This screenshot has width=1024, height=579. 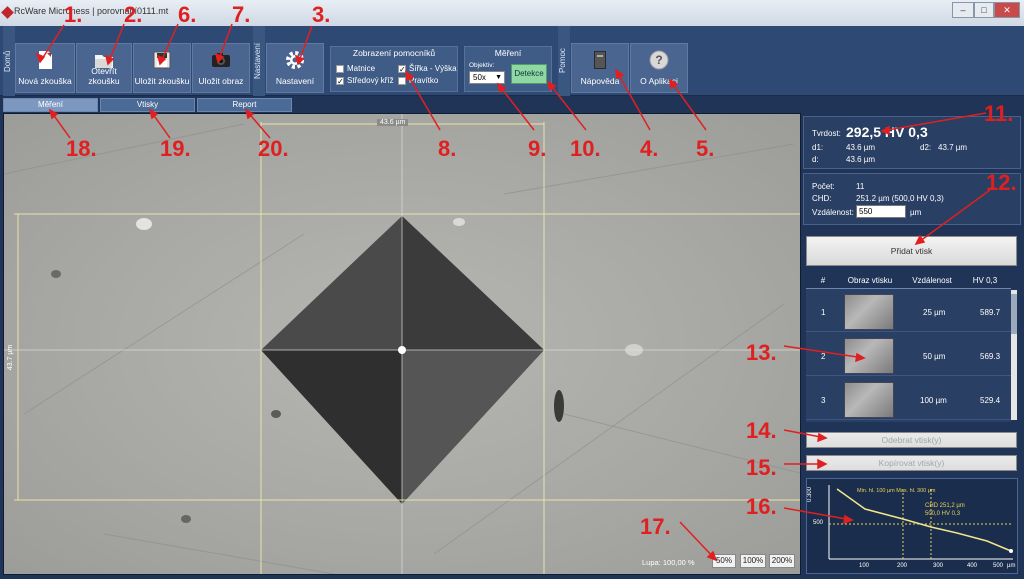 What do you see at coordinates (418, 80) in the screenshot?
I see `pravitko-checkbox: Pravítko` at bounding box center [418, 80].